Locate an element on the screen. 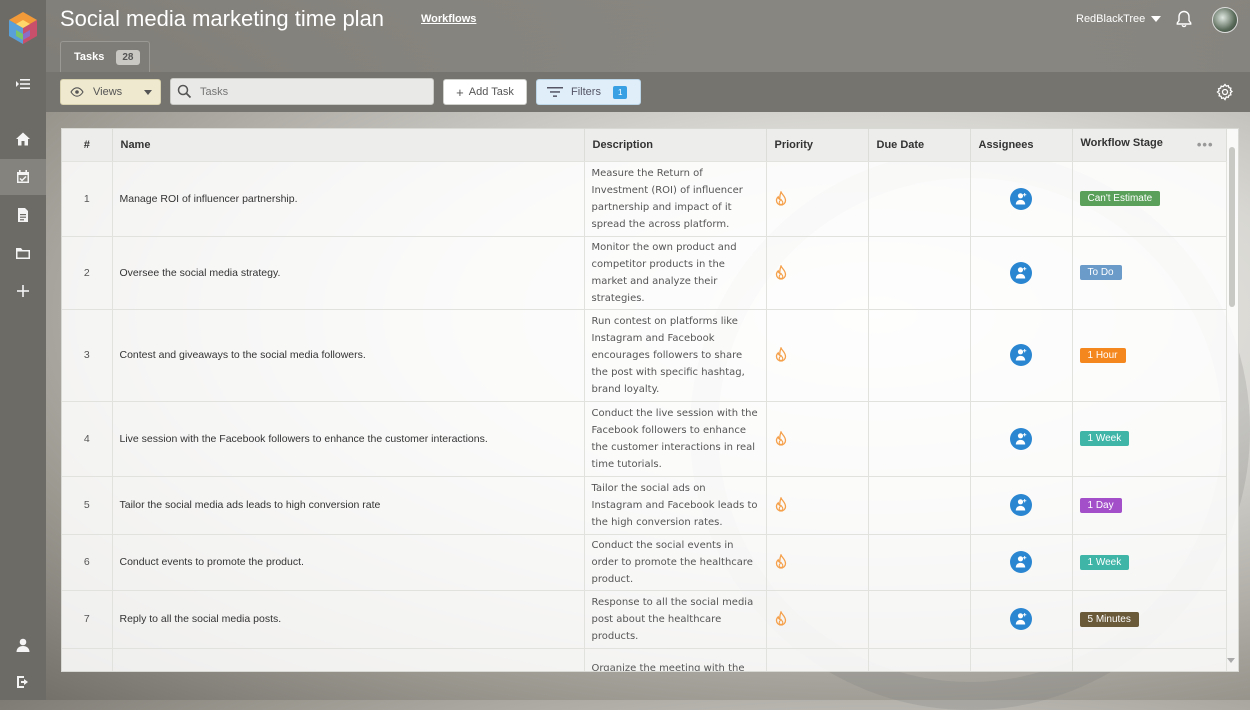  scroll-down-arrow-icon is located at coordinates (1231, 660).